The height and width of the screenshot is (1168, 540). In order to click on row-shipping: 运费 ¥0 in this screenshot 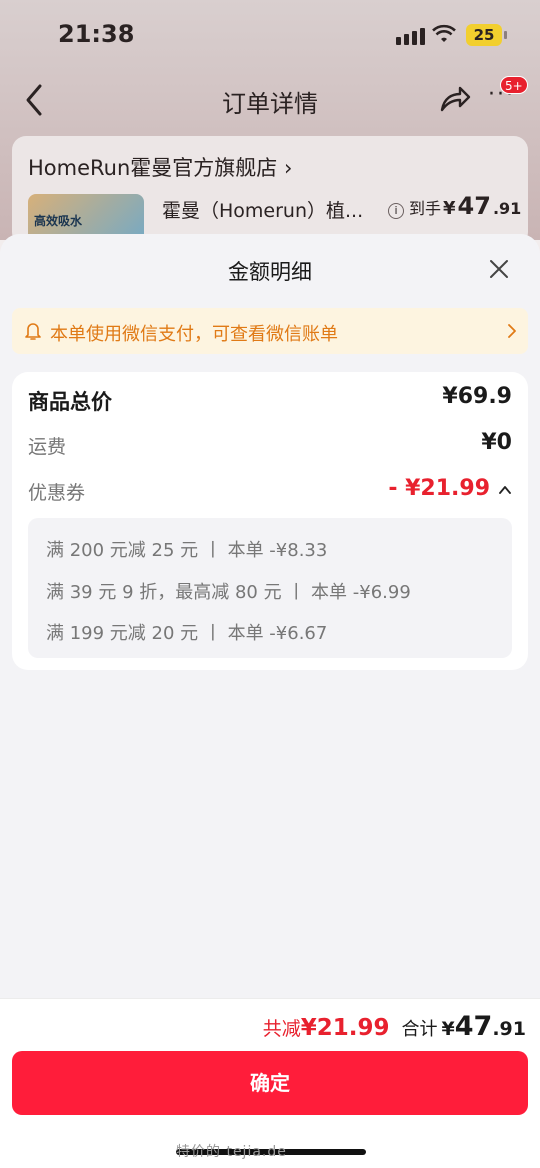, I will do `click(270, 446)`.